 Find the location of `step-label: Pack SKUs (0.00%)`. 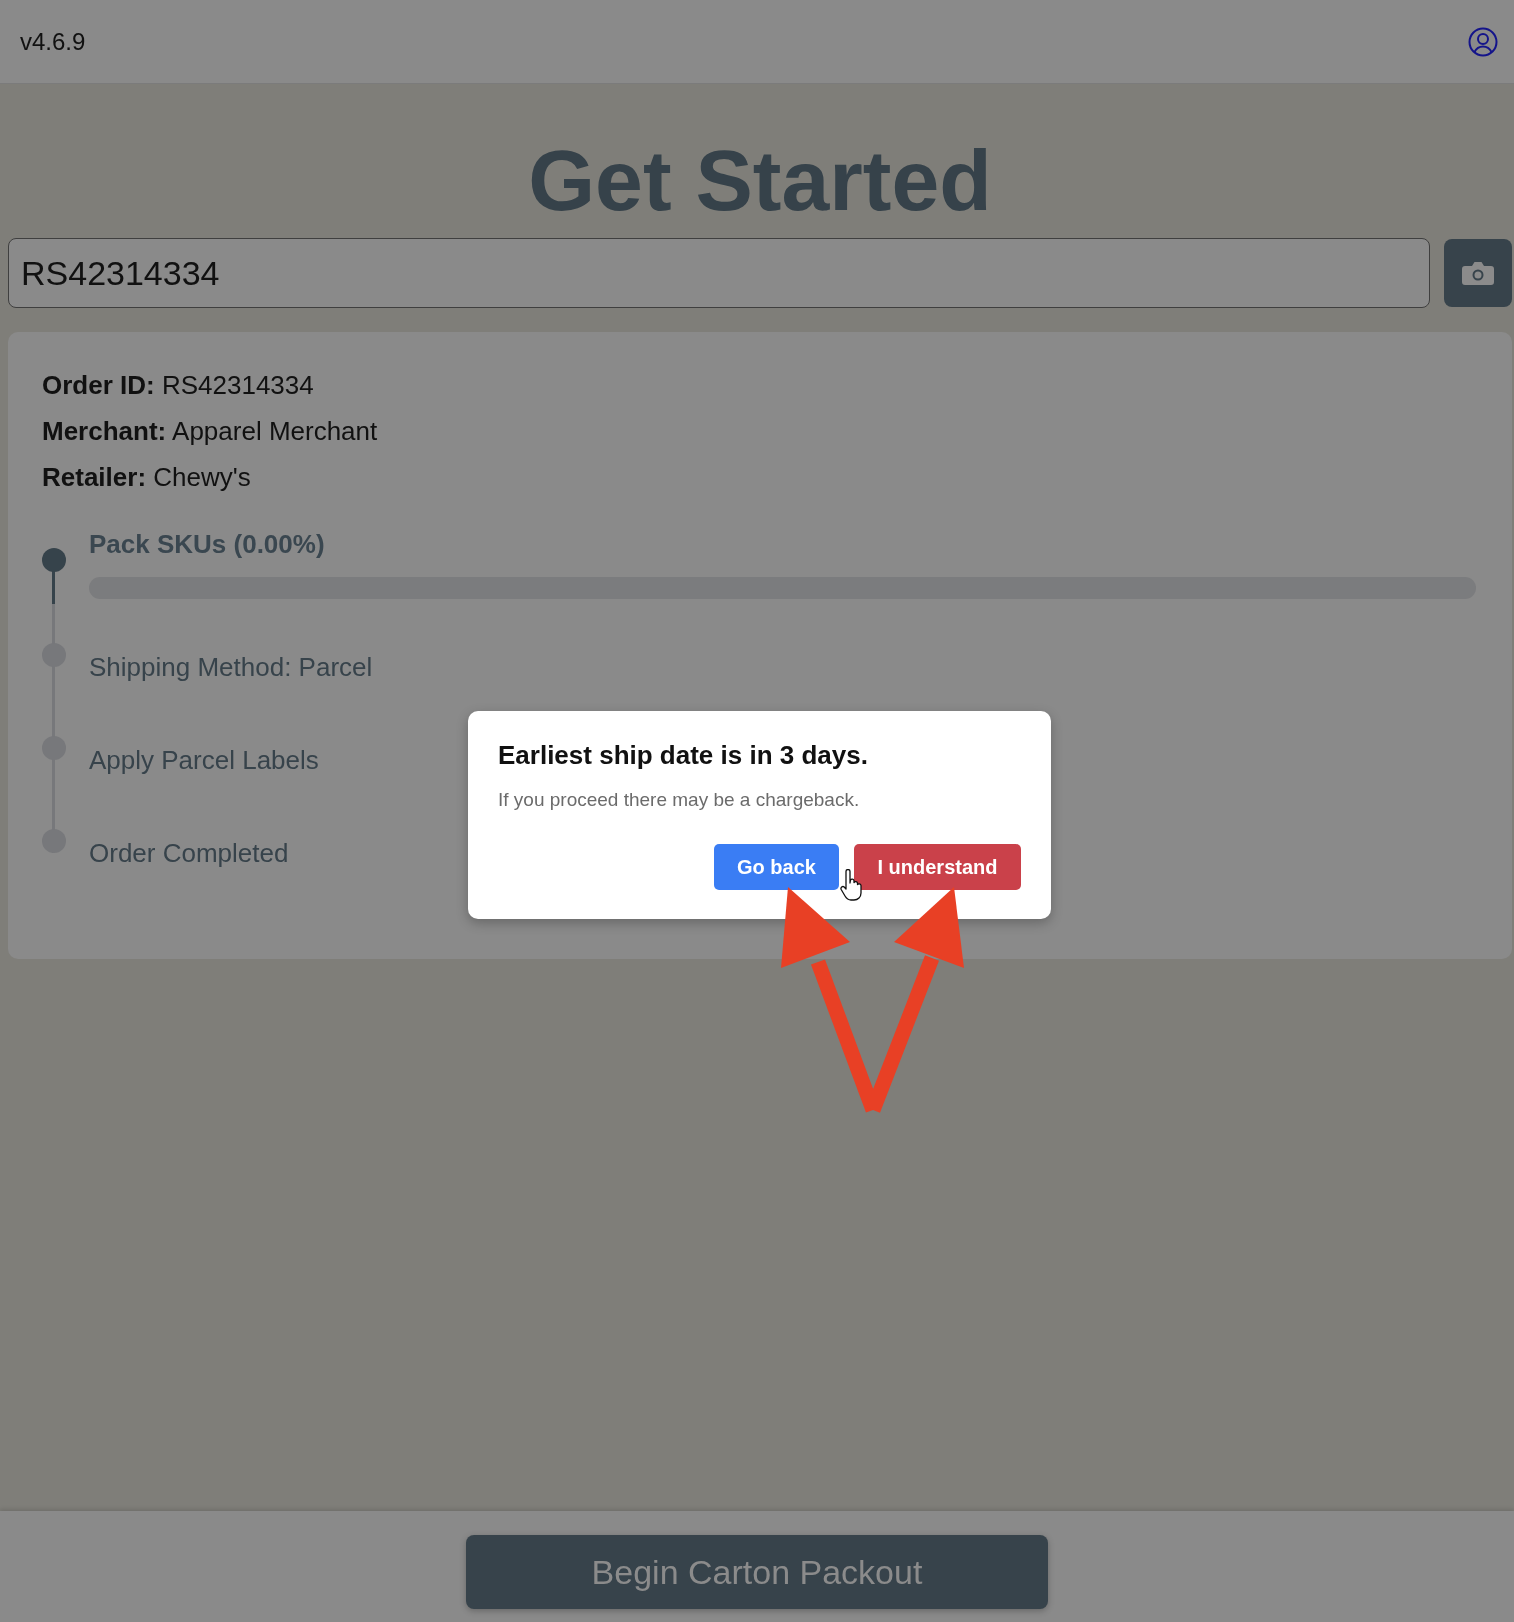

step-label: Pack SKUs (0.00%) is located at coordinates (207, 544).